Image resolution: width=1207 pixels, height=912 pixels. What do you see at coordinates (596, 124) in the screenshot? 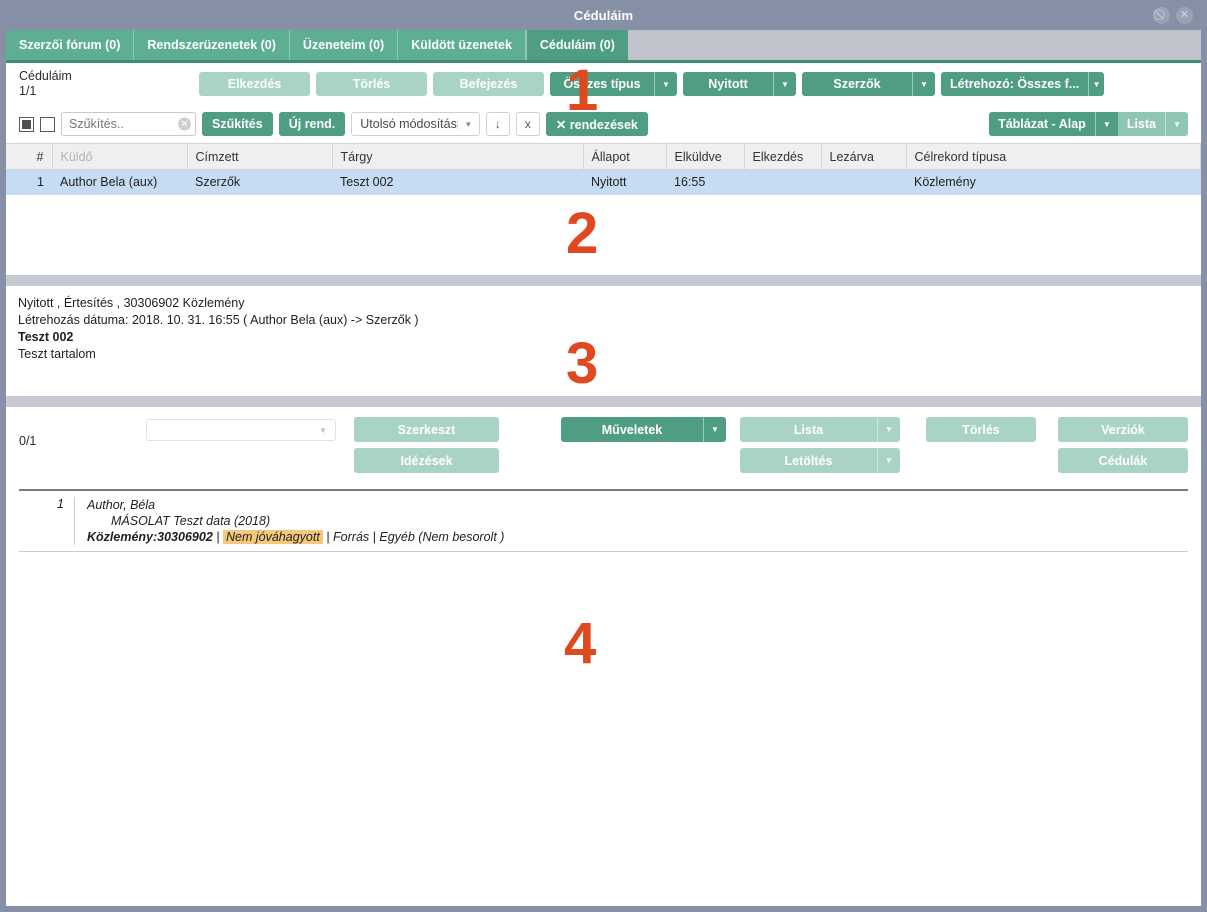
I see `clear-sorts-button: ✕ rendezések` at bounding box center [596, 124].